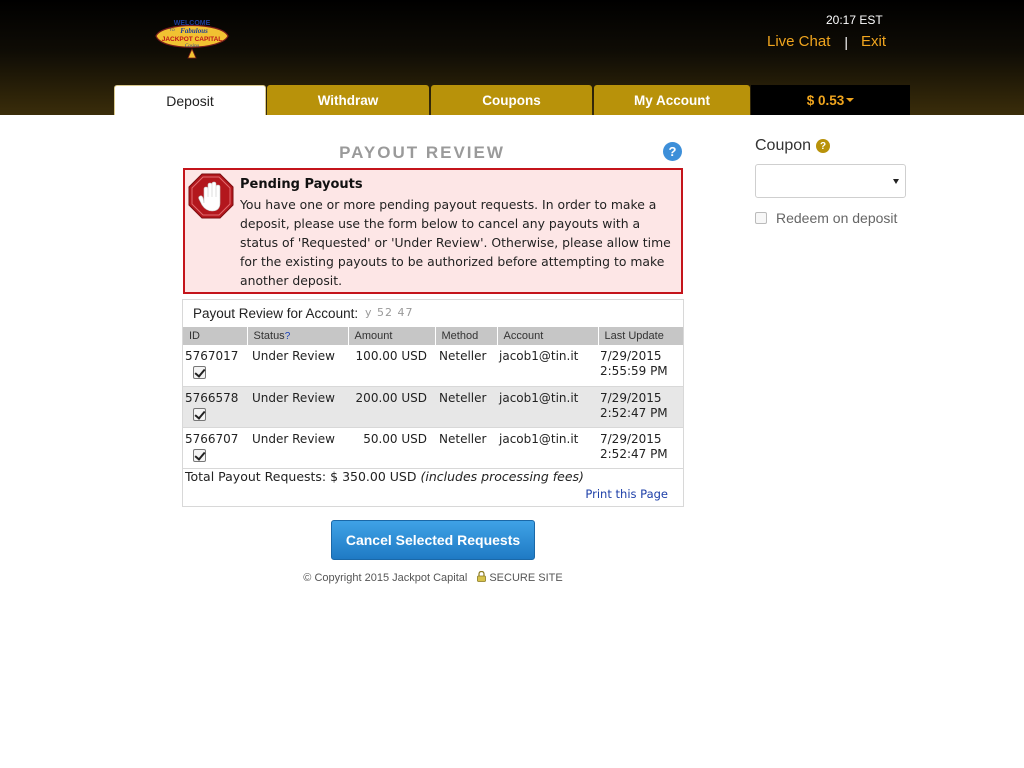 This screenshot has height=768, width=1024. What do you see at coordinates (301, 184) in the screenshot?
I see `alert-title: Pending Payouts` at bounding box center [301, 184].